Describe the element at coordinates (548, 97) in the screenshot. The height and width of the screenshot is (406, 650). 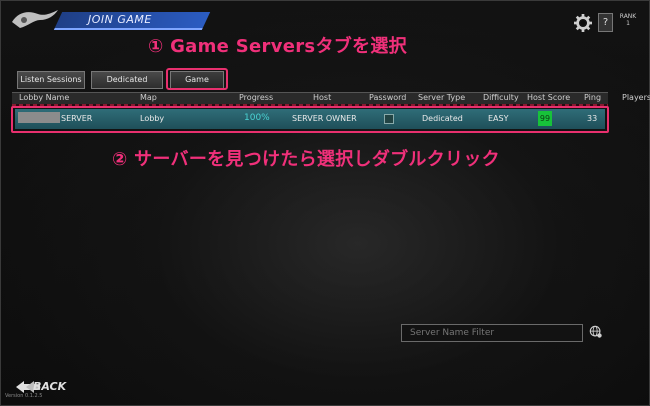
I see `column-header-host-score: Host Score` at that location.